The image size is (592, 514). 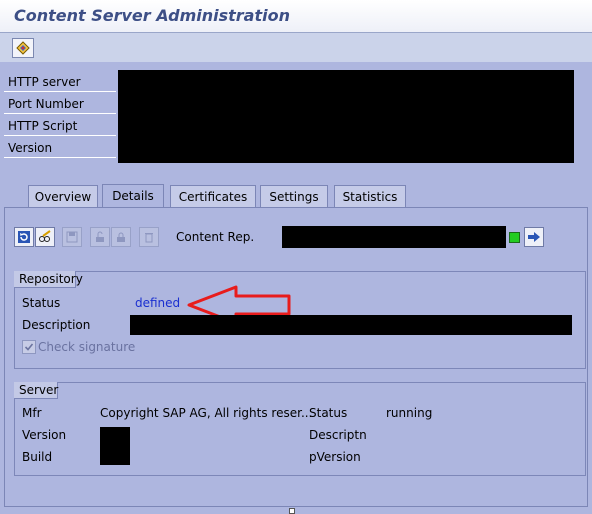 I want to click on http-server-label: HTTP server, so click(x=60, y=82).